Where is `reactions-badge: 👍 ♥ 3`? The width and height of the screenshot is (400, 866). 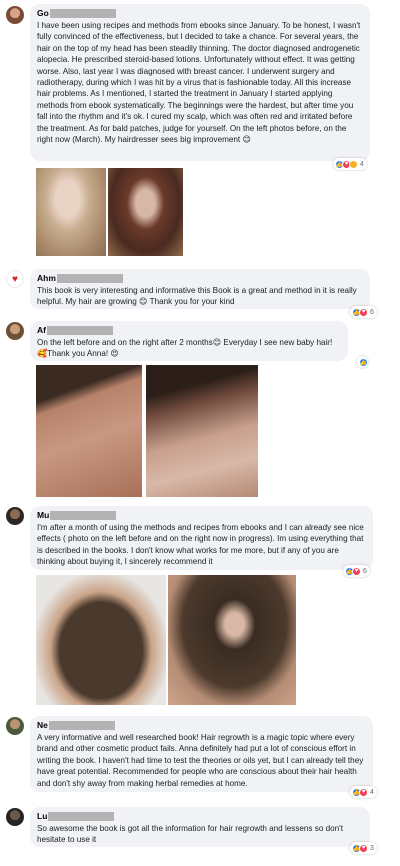 reactions-badge: 👍 ♥ 3 is located at coordinates (363, 848).